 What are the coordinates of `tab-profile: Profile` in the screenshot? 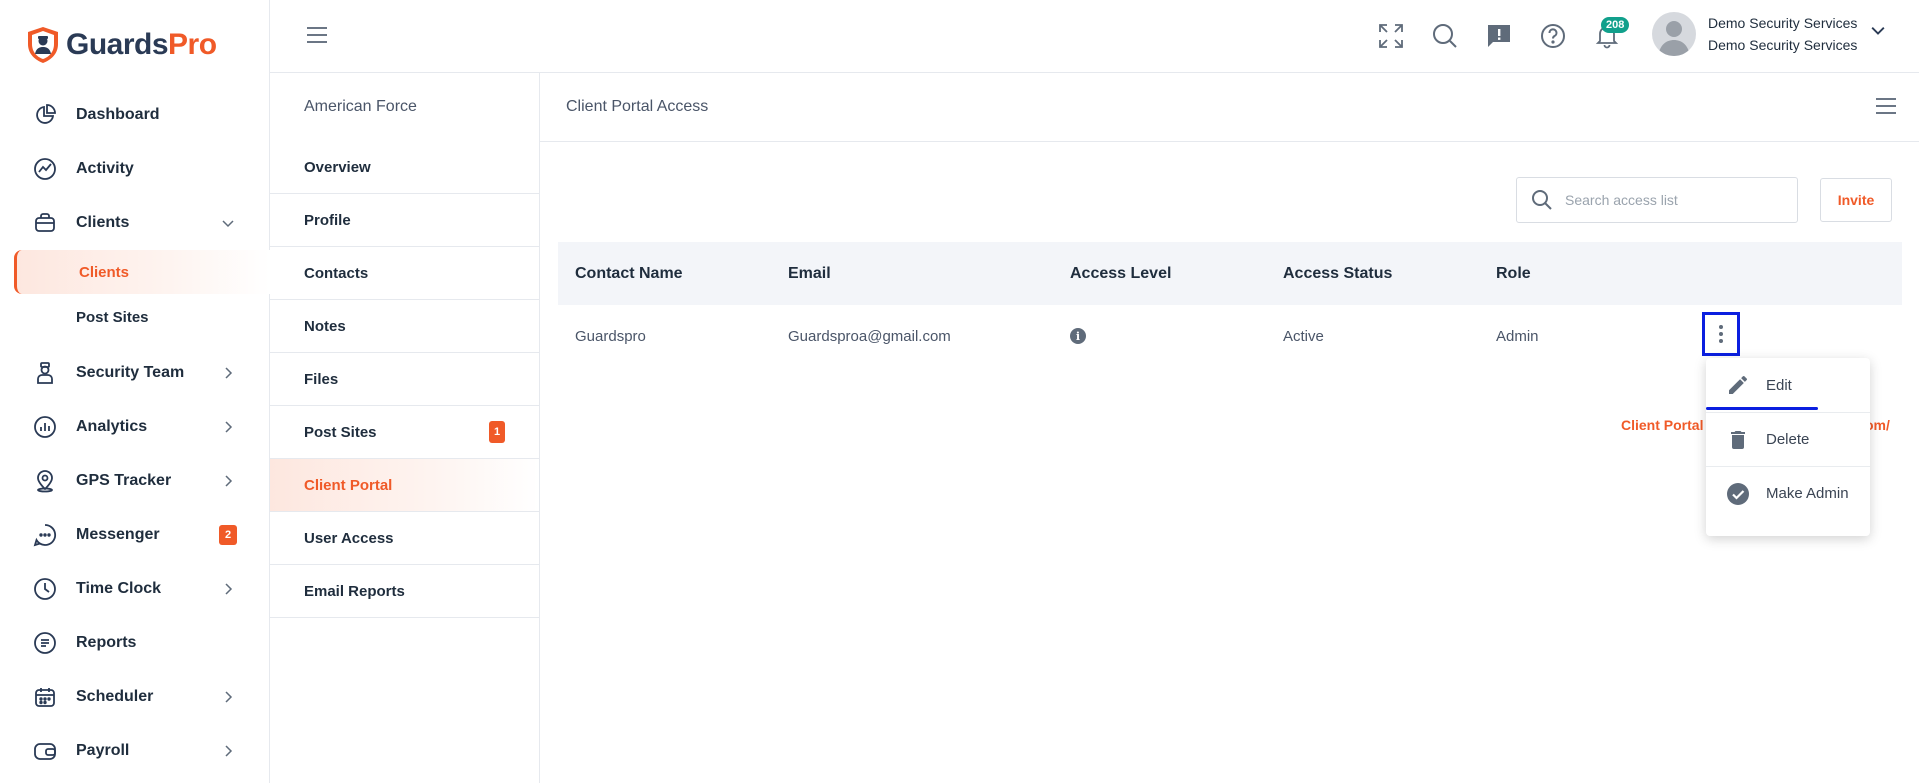 It's located at (404, 220).